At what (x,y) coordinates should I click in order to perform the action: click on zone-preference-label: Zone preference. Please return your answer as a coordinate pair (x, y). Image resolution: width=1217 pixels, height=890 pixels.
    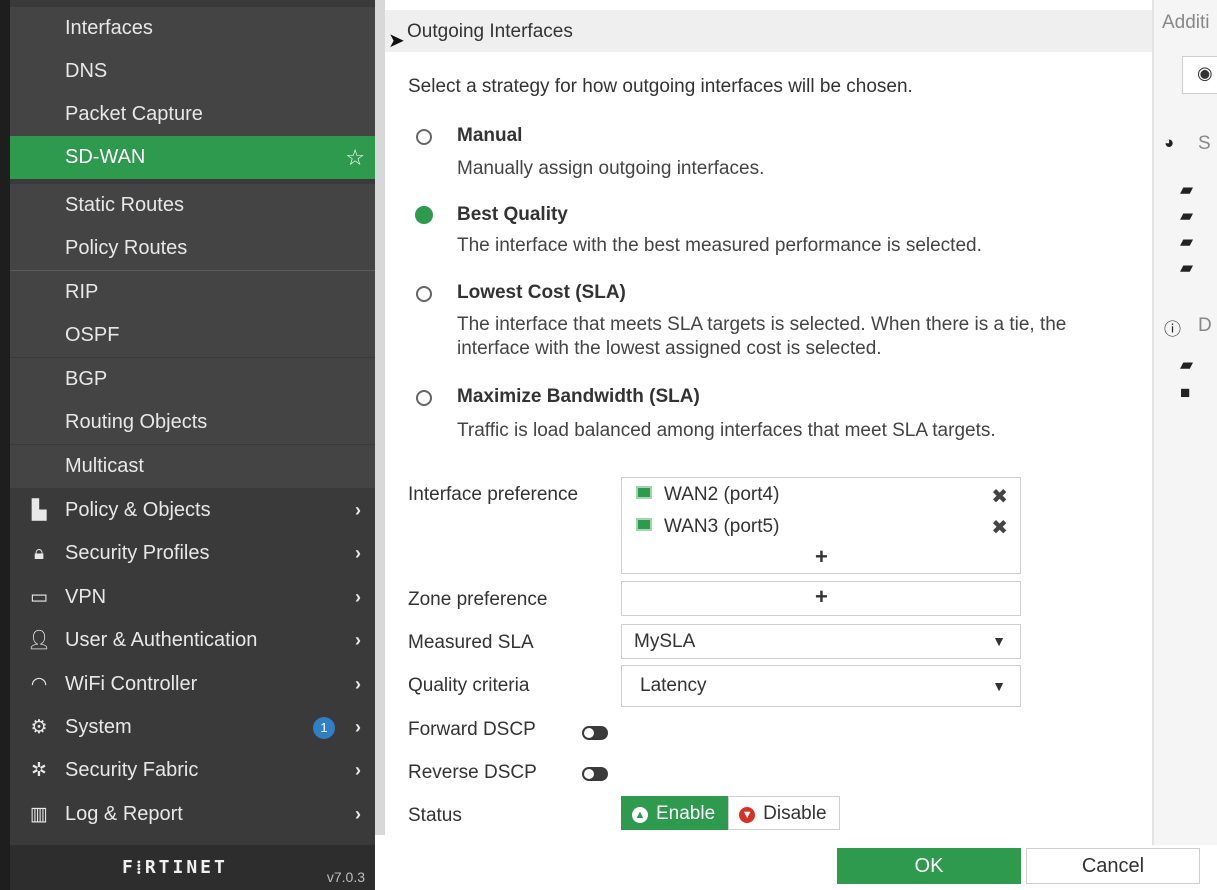
    Looking at the image, I should click on (478, 599).